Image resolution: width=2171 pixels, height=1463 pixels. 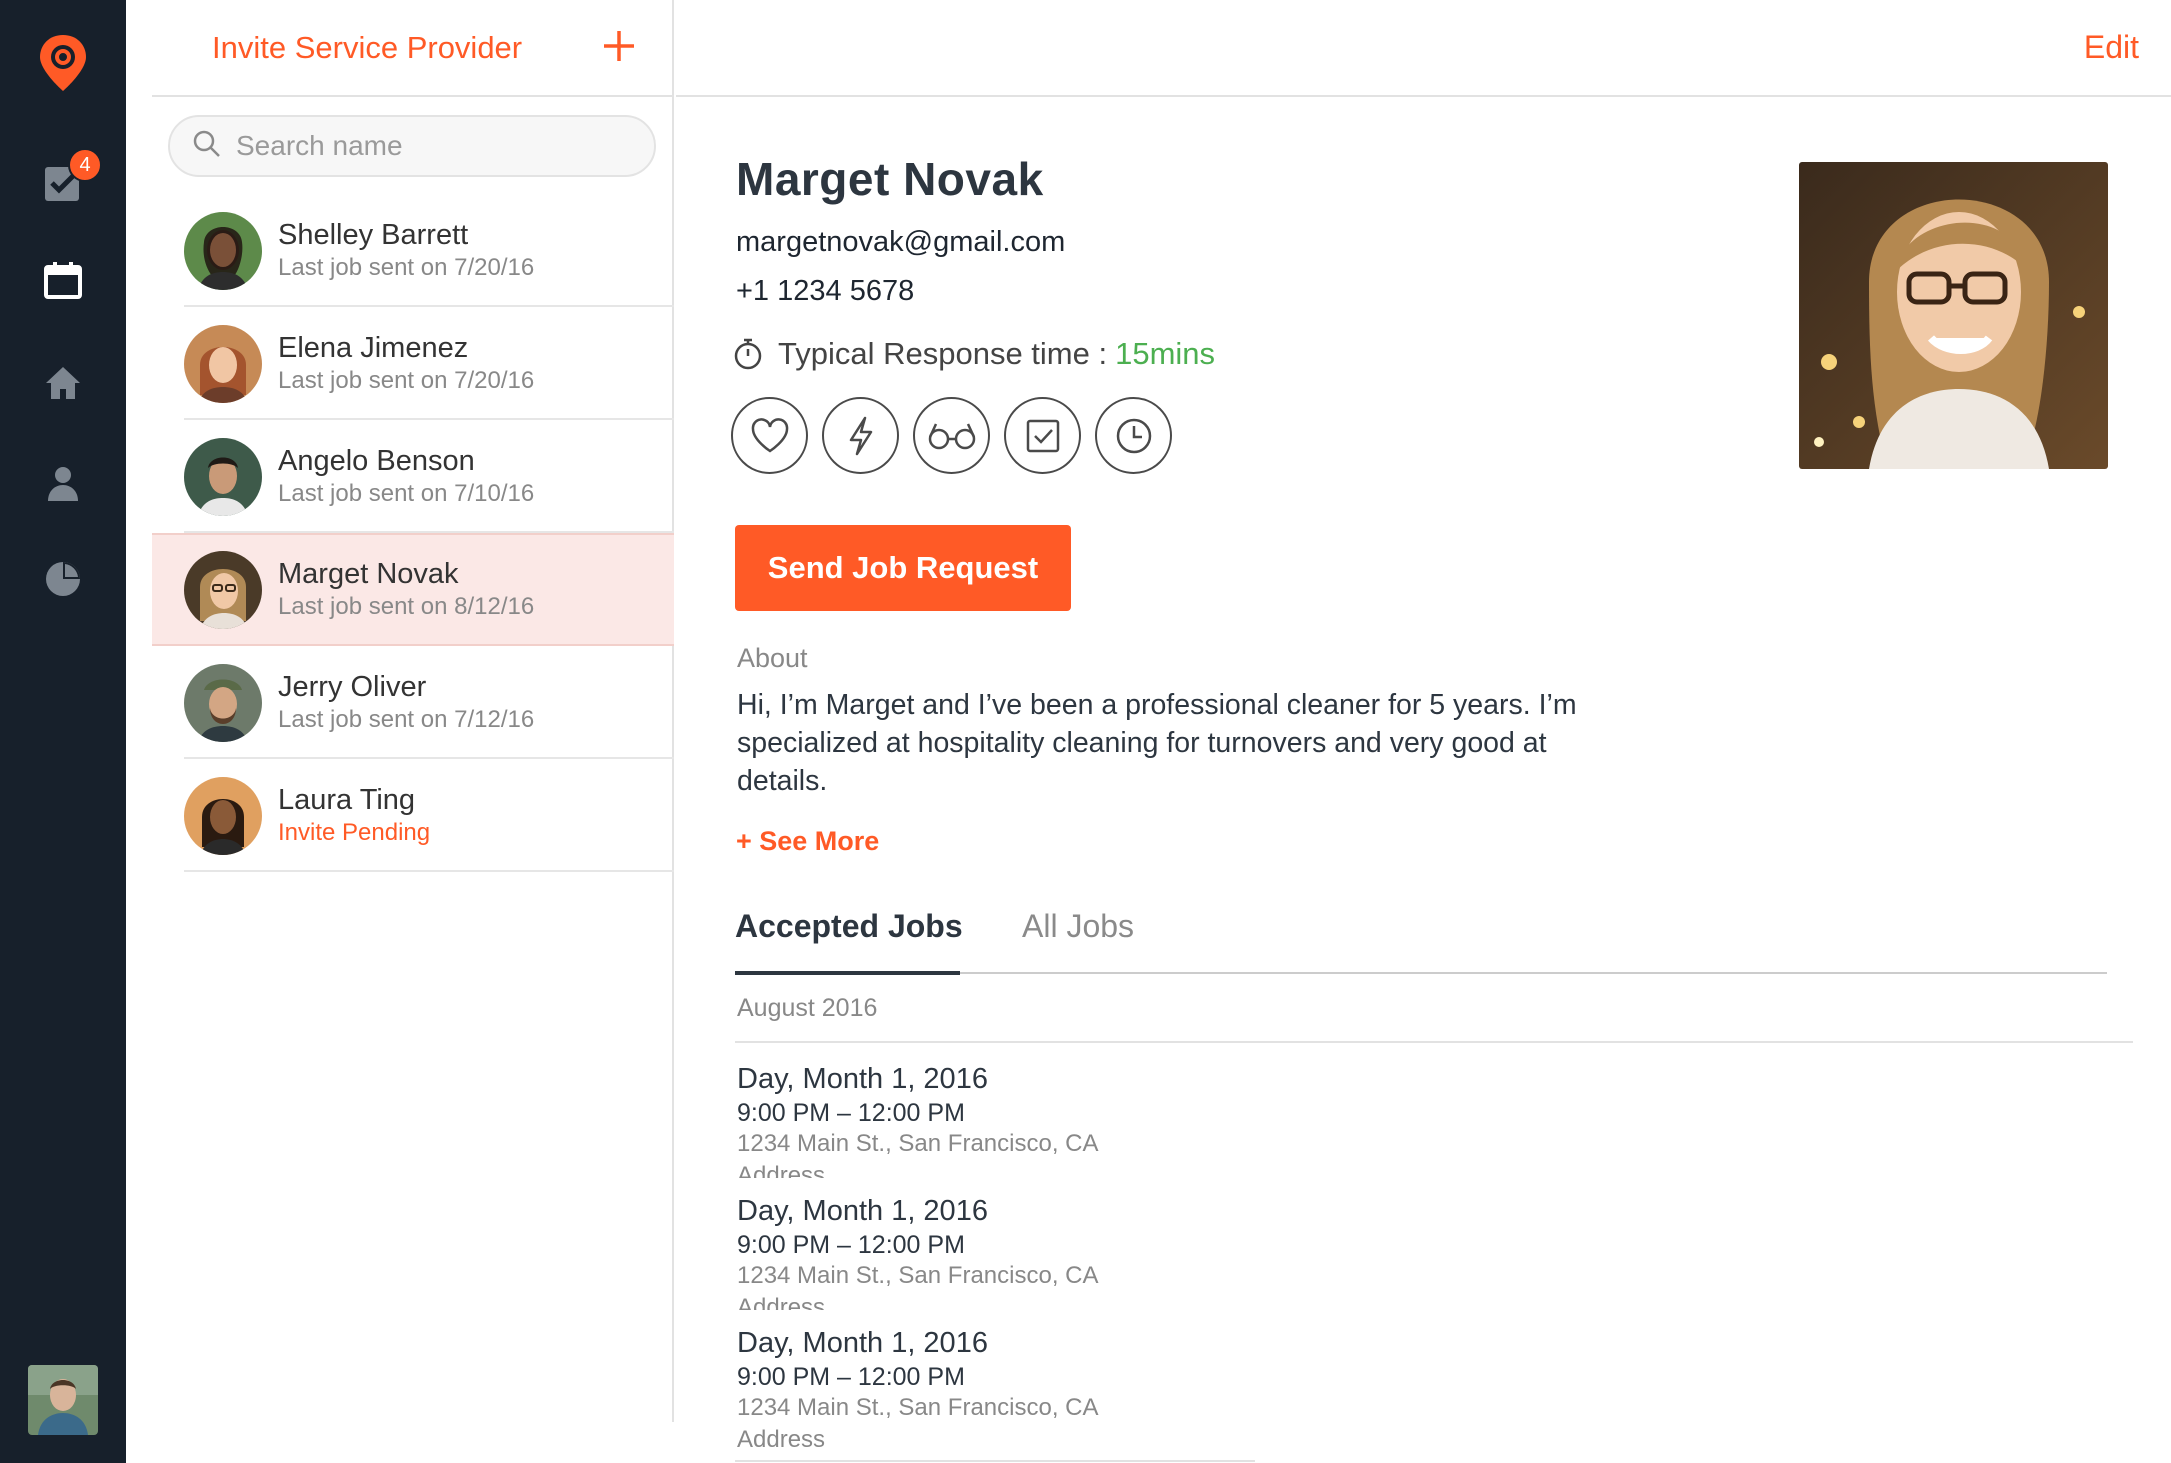 What do you see at coordinates (63, 63) in the screenshot?
I see `location-pin-logo` at bounding box center [63, 63].